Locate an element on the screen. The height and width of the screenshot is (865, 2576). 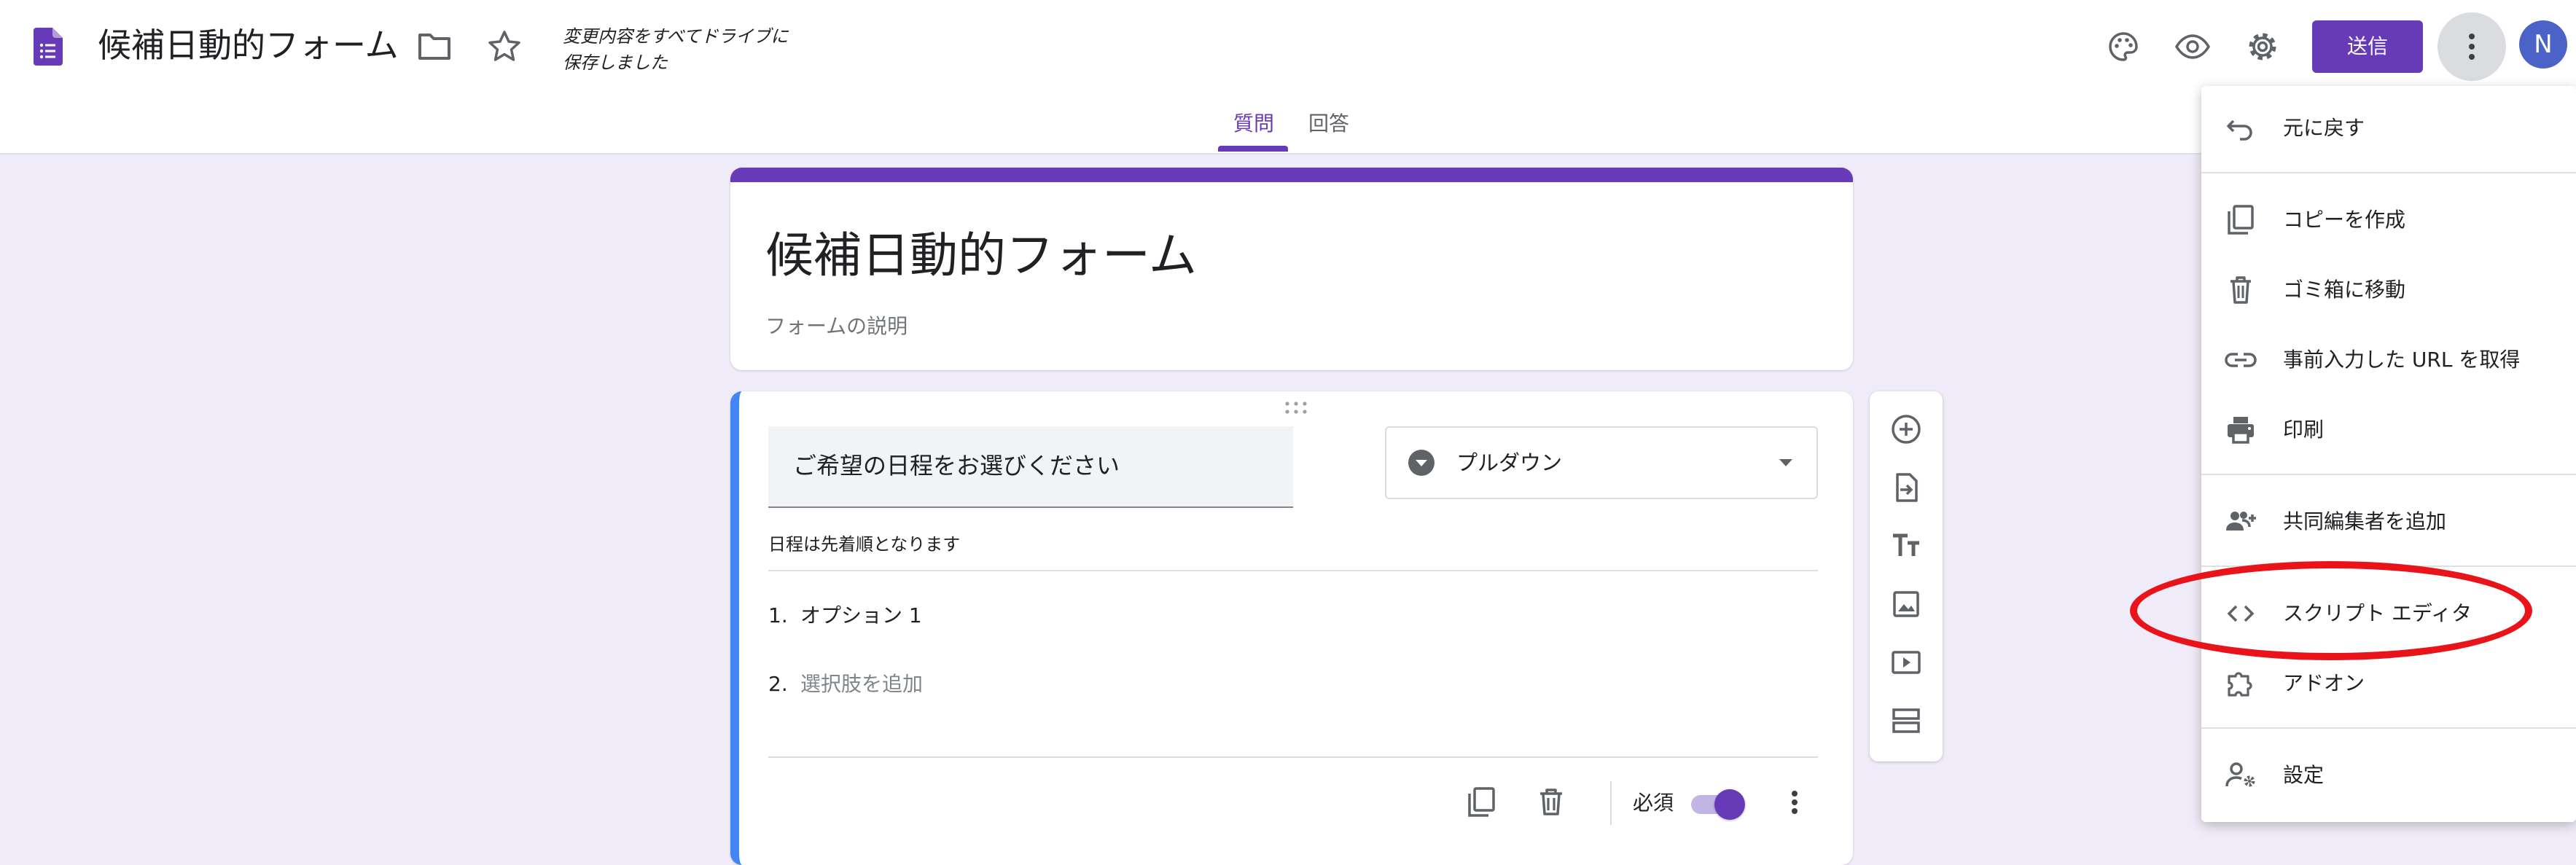
more-options-button is located at coordinates (2472, 46).